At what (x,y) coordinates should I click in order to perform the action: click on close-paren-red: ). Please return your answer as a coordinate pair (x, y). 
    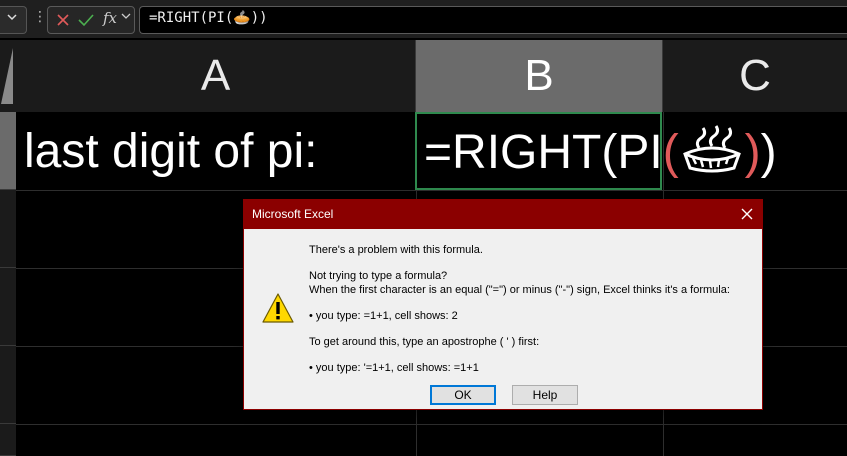
    Looking at the image, I should click on (752, 152).